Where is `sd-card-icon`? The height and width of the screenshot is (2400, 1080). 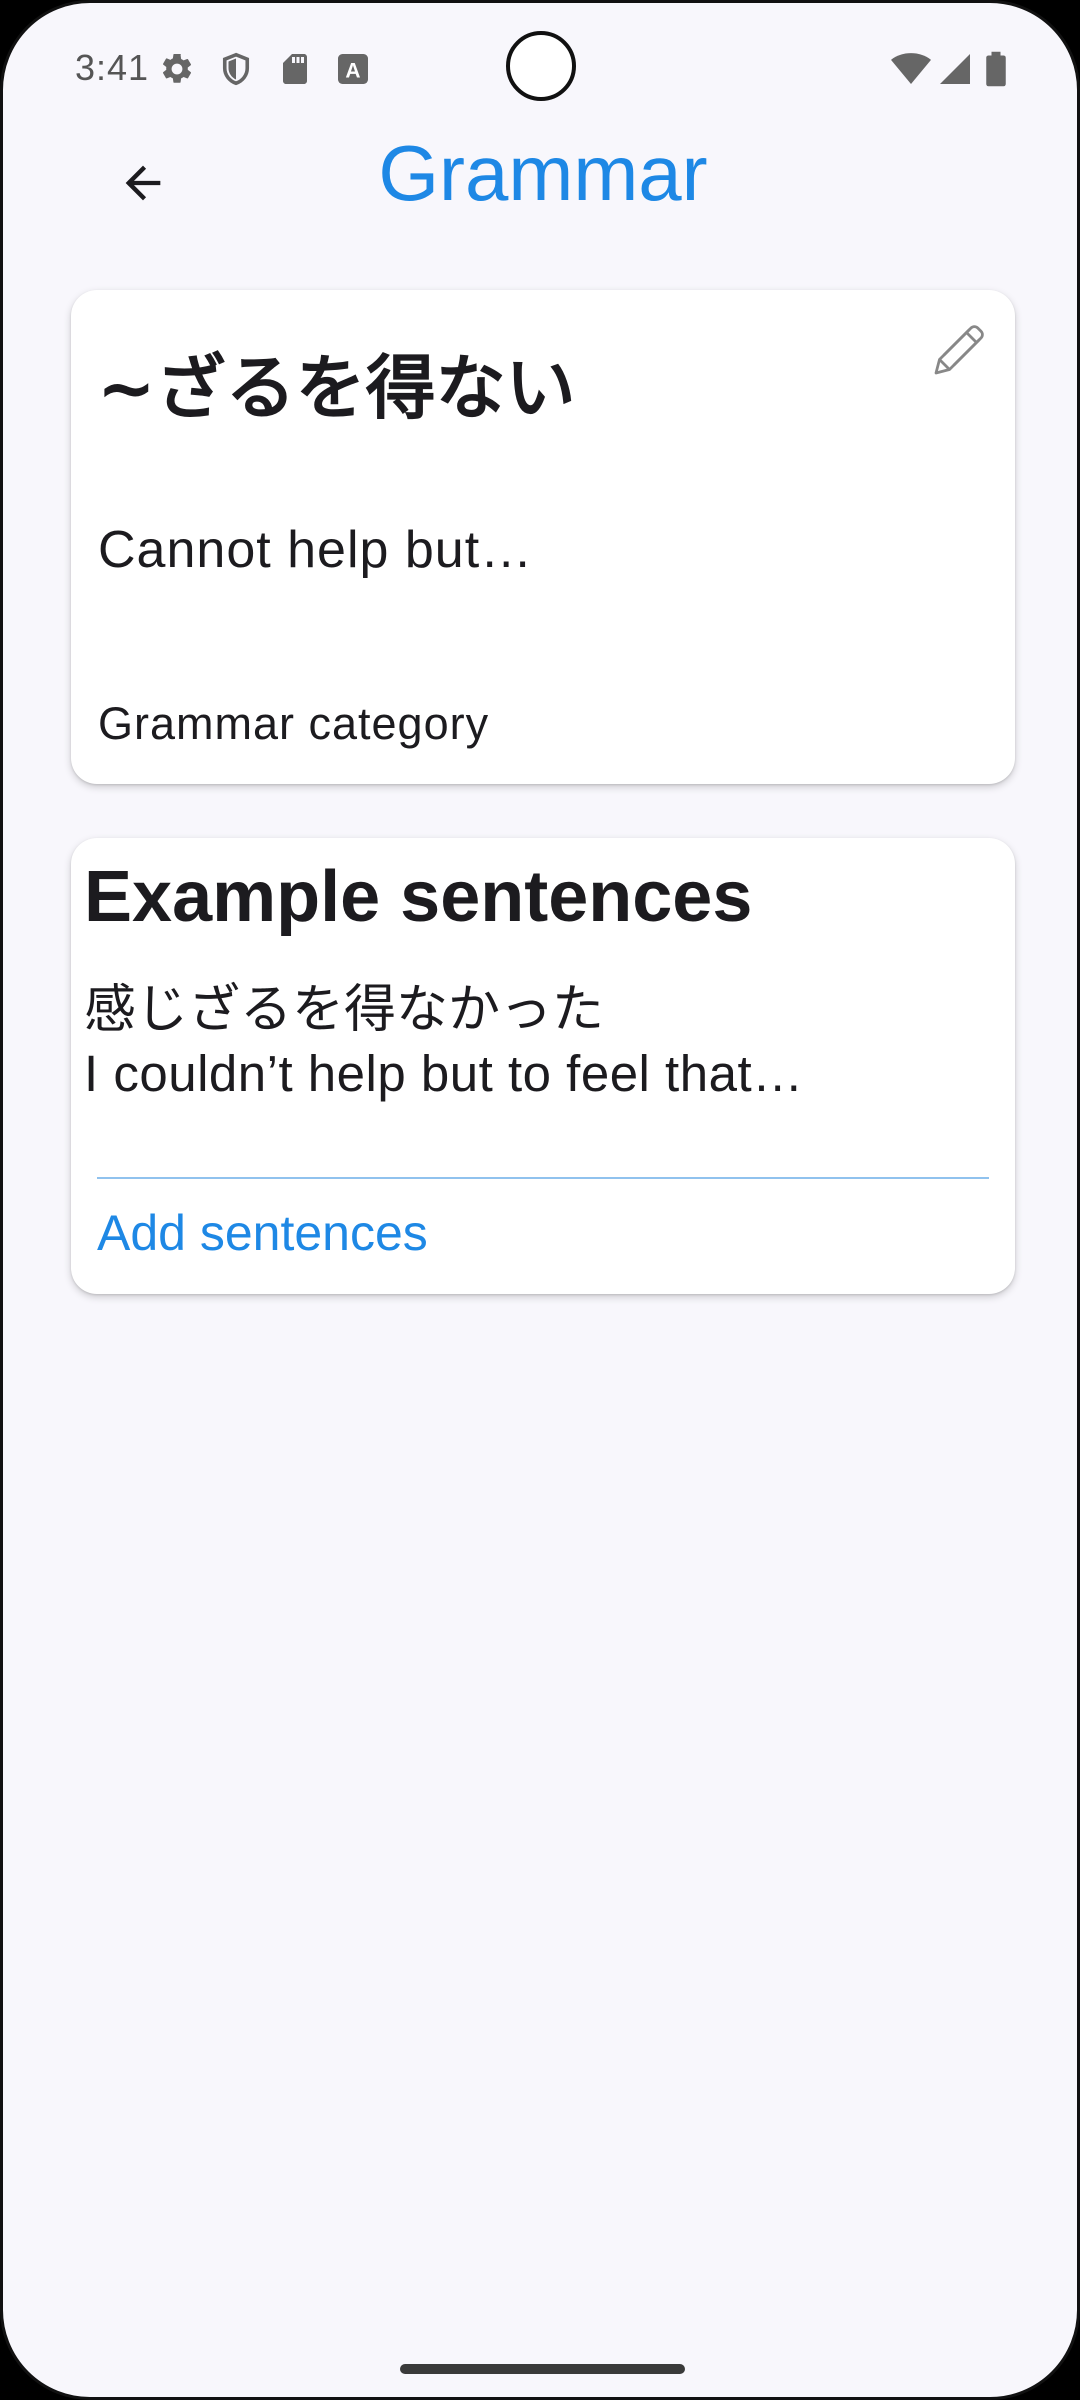
sd-card-icon is located at coordinates (295, 69).